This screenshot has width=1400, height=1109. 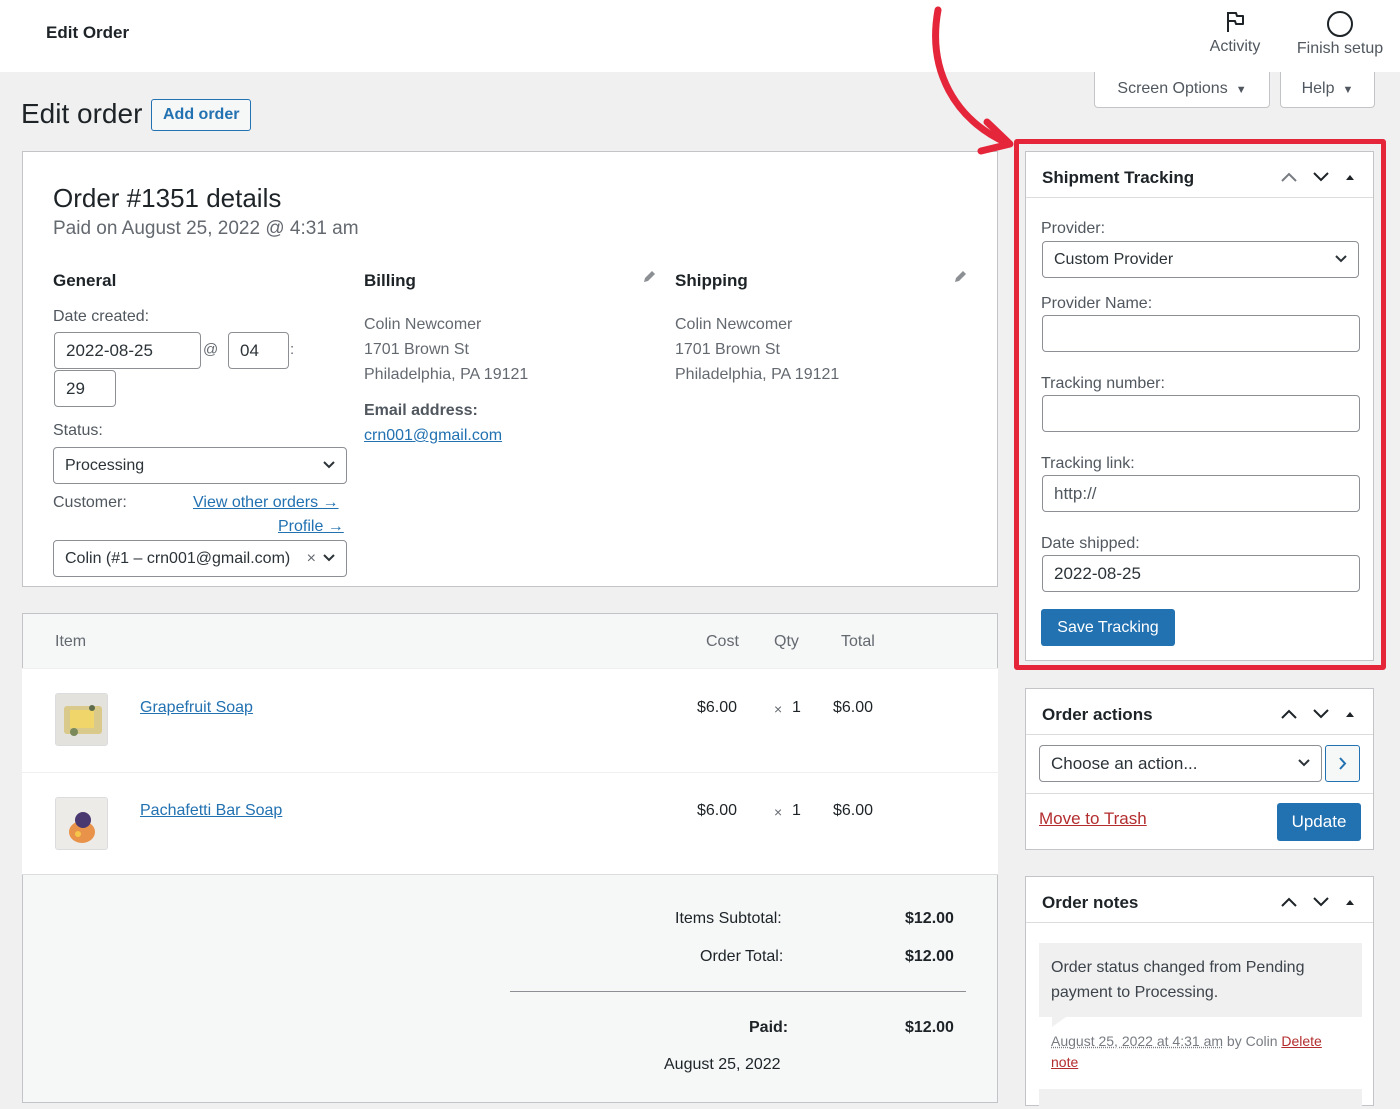 I want to click on billing-email-link: crn001@gmail.com, so click(x=433, y=436).